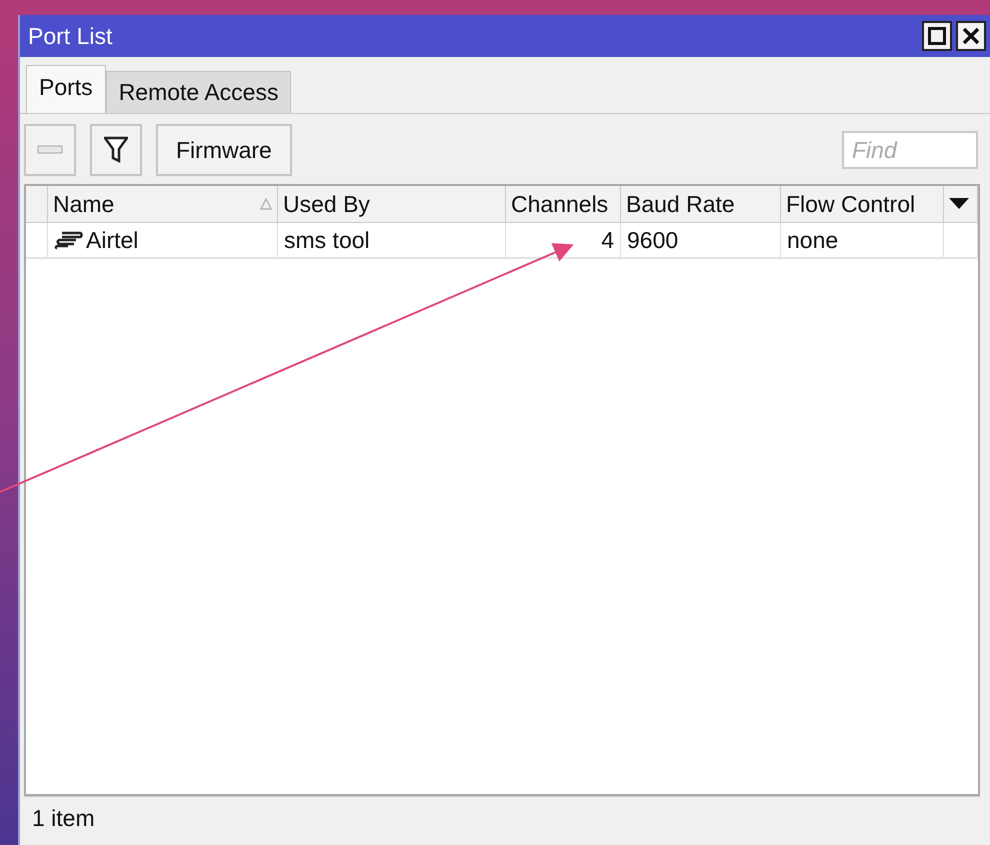  Describe the element at coordinates (163, 241) in the screenshot. I see `table-cell: Airtel` at that location.